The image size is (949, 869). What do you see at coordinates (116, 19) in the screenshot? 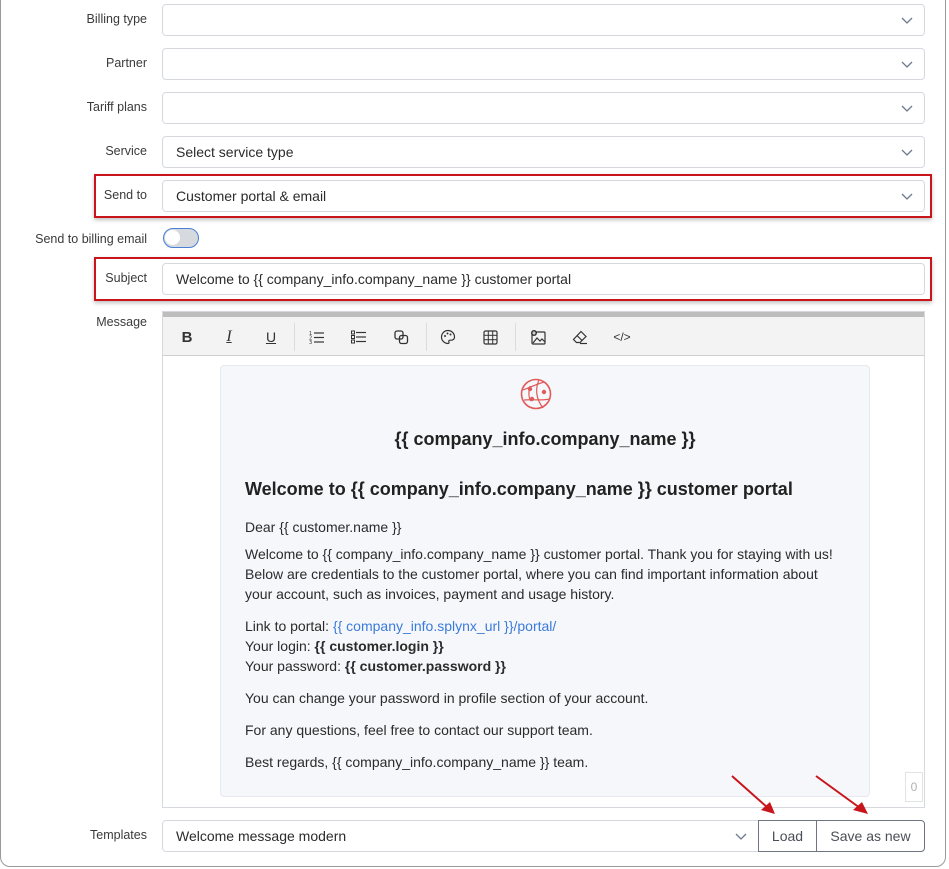
I see `billing-type-label: Billing type` at bounding box center [116, 19].